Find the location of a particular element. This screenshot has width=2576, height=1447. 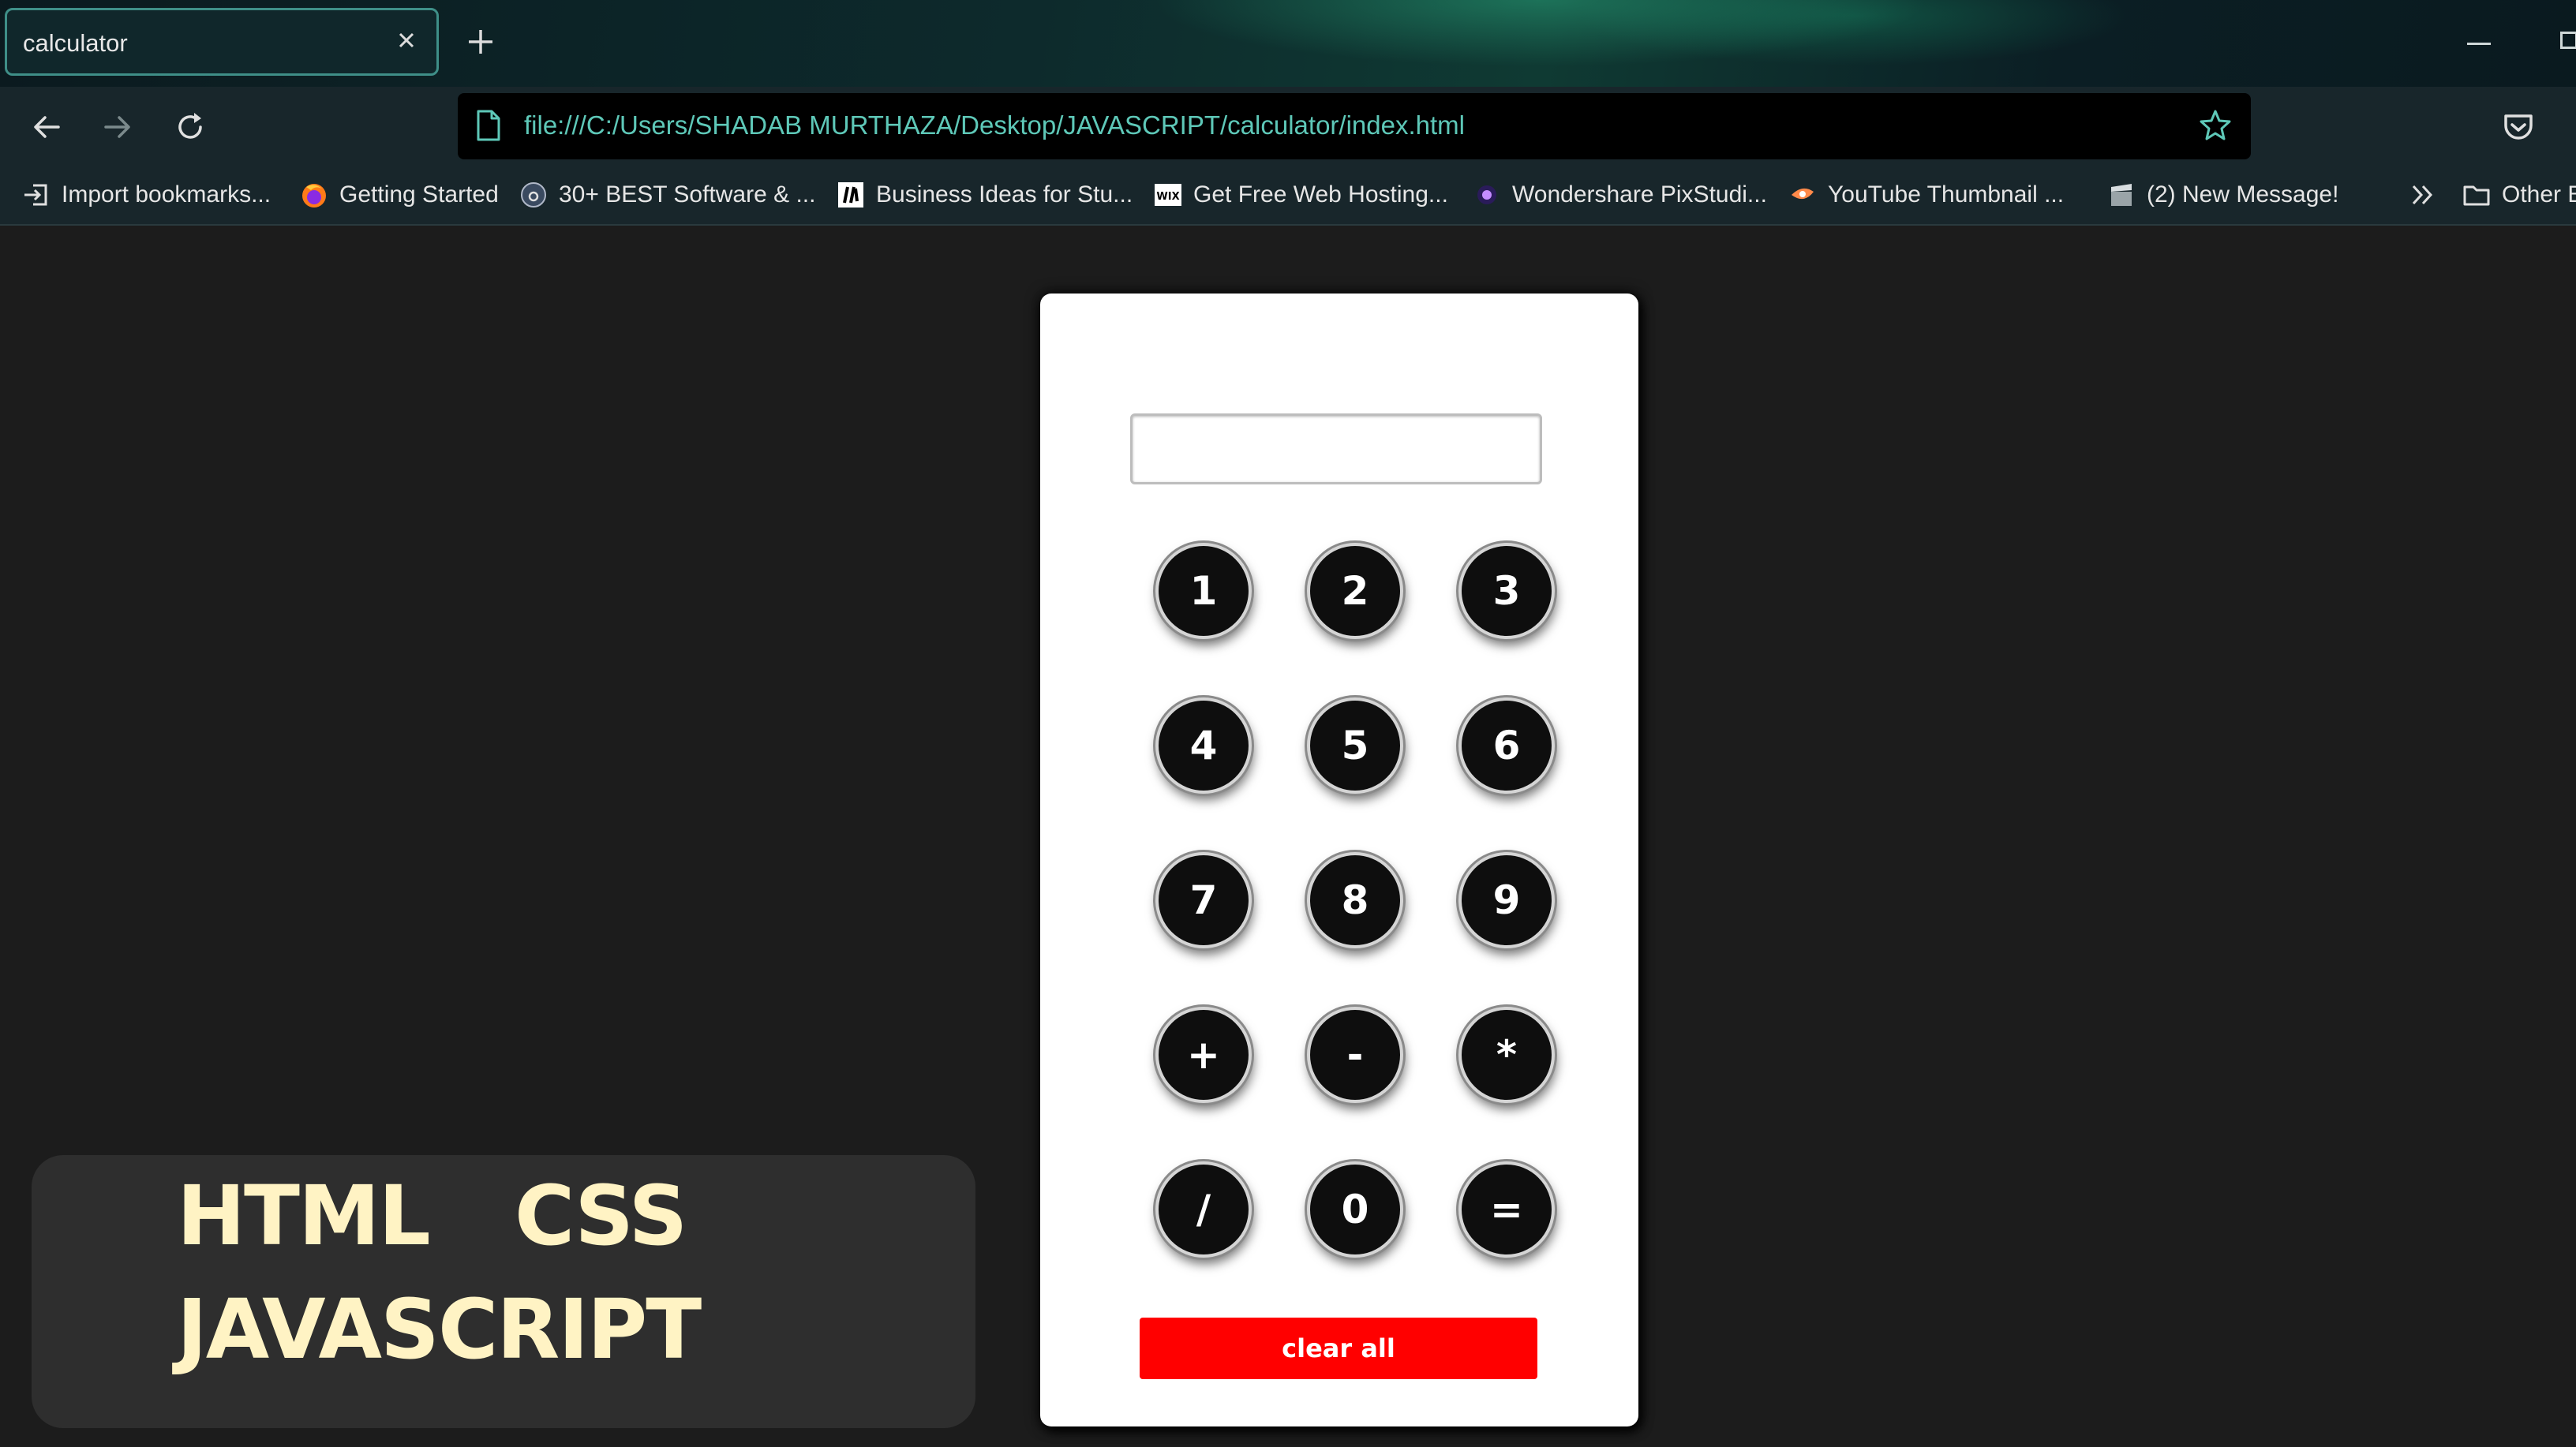

import-icon is located at coordinates (35, 195).